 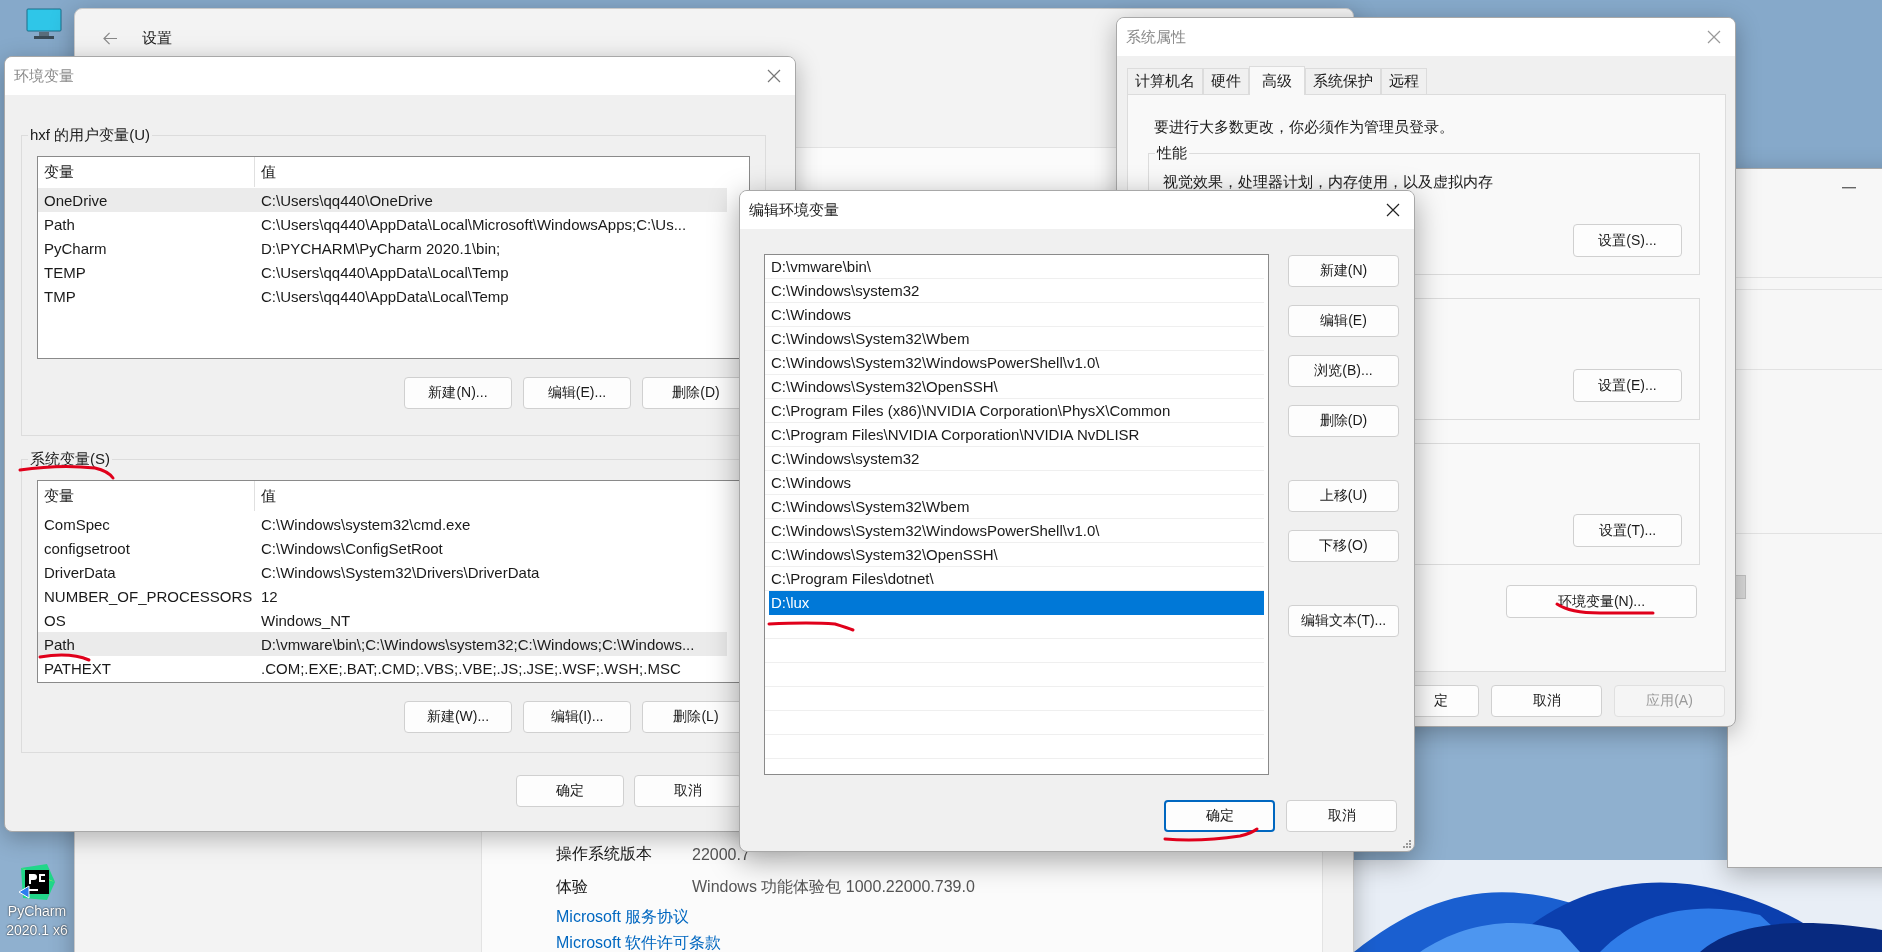 What do you see at coordinates (55, 620) in the screenshot?
I see `variable-name: OS` at bounding box center [55, 620].